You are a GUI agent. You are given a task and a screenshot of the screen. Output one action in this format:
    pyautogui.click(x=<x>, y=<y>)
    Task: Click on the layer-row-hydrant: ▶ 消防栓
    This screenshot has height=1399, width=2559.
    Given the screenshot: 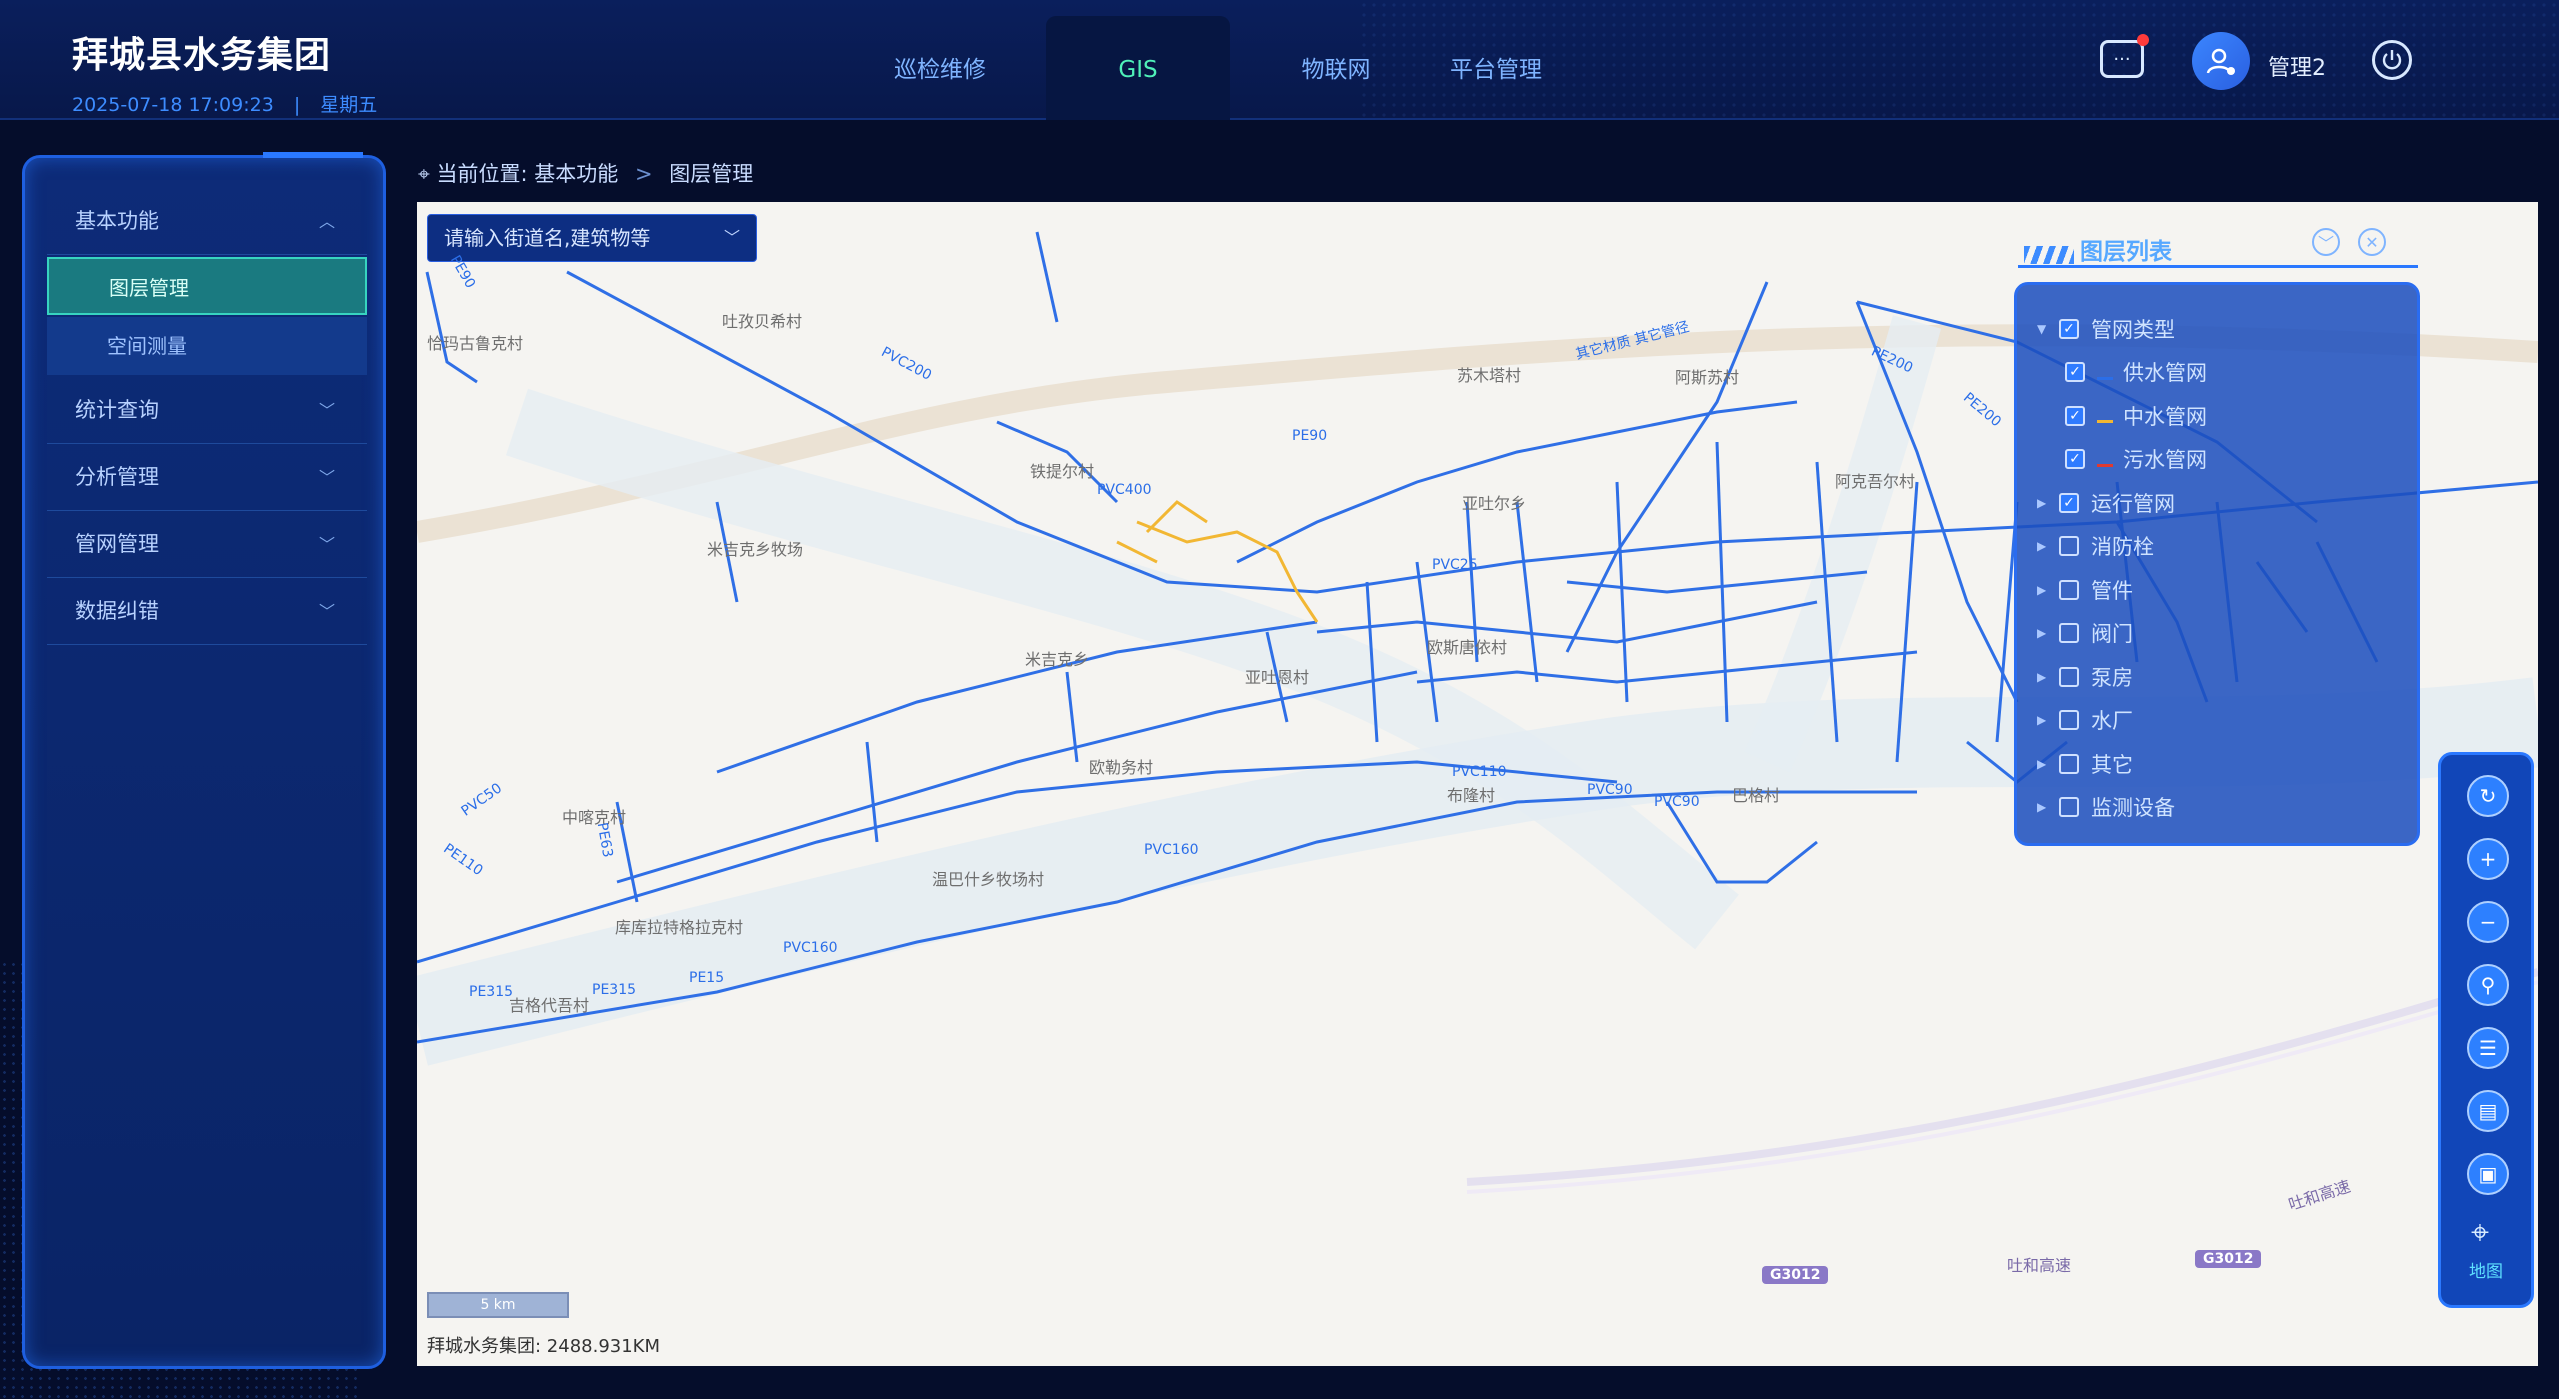 What is the action you would take?
    pyautogui.click(x=2122, y=547)
    